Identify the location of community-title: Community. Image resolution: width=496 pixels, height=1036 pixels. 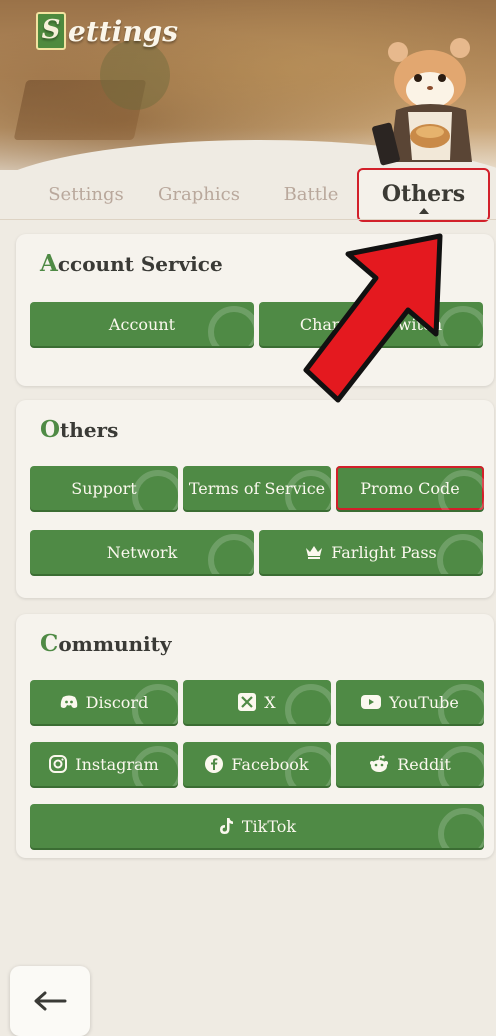
(106, 643).